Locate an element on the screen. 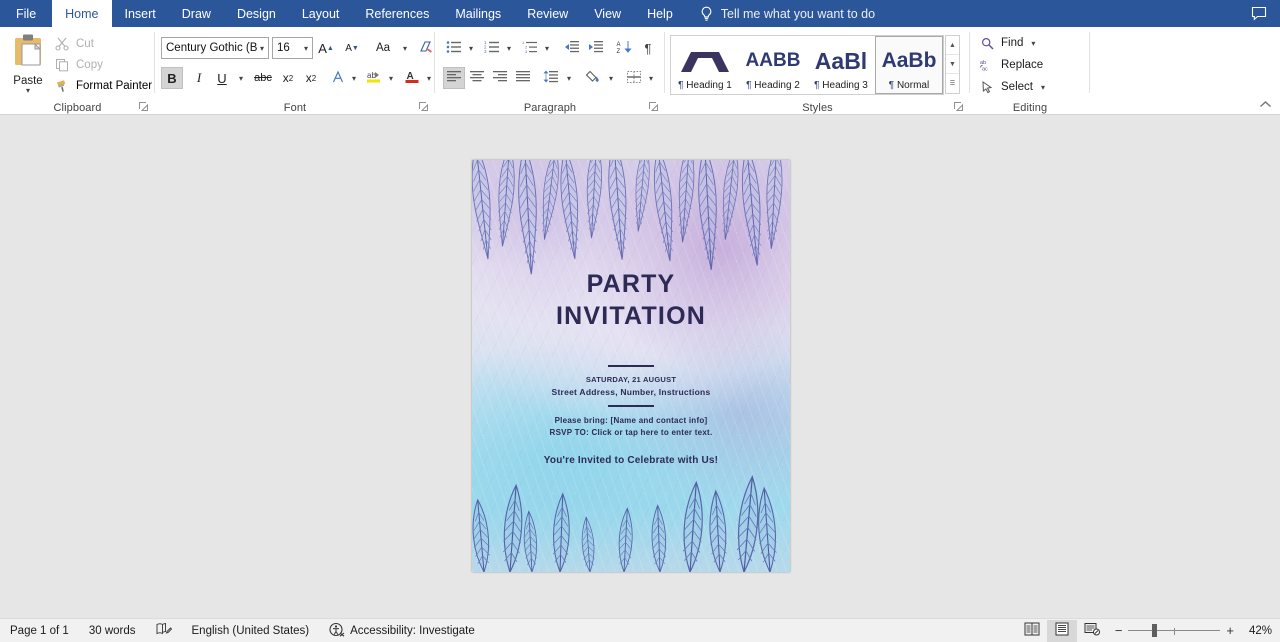  line-spacing-chevron-down-icon: ▾ is located at coordinates (569, 78).